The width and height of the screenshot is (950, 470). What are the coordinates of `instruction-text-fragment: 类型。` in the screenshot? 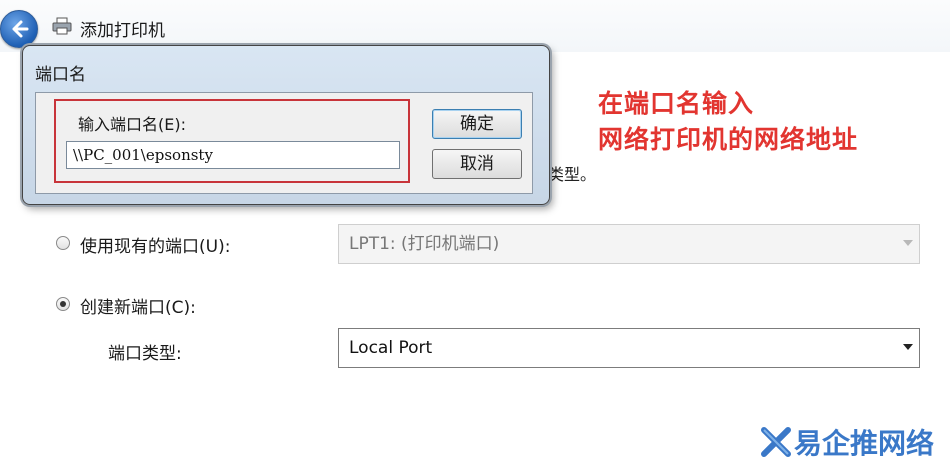 It's located at (572, 174).